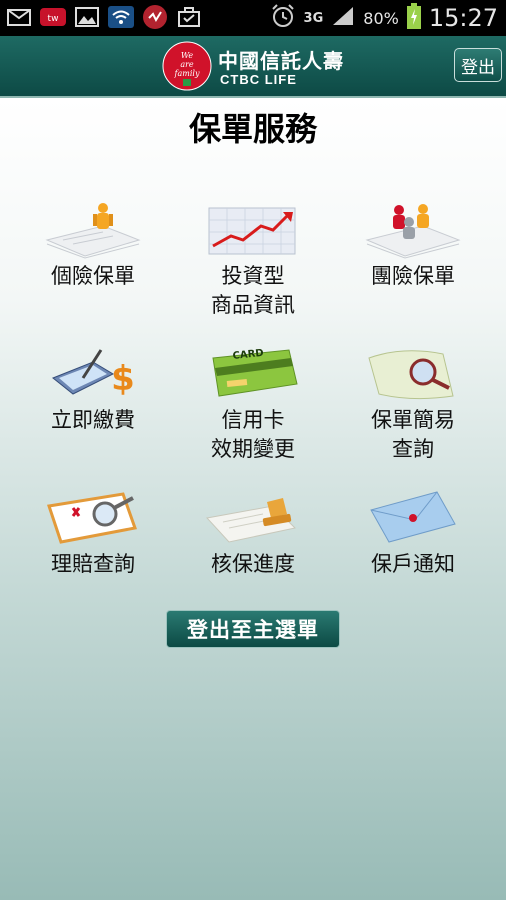  I want to click on menu-label-2: 商品資訊, so click(253, 305).